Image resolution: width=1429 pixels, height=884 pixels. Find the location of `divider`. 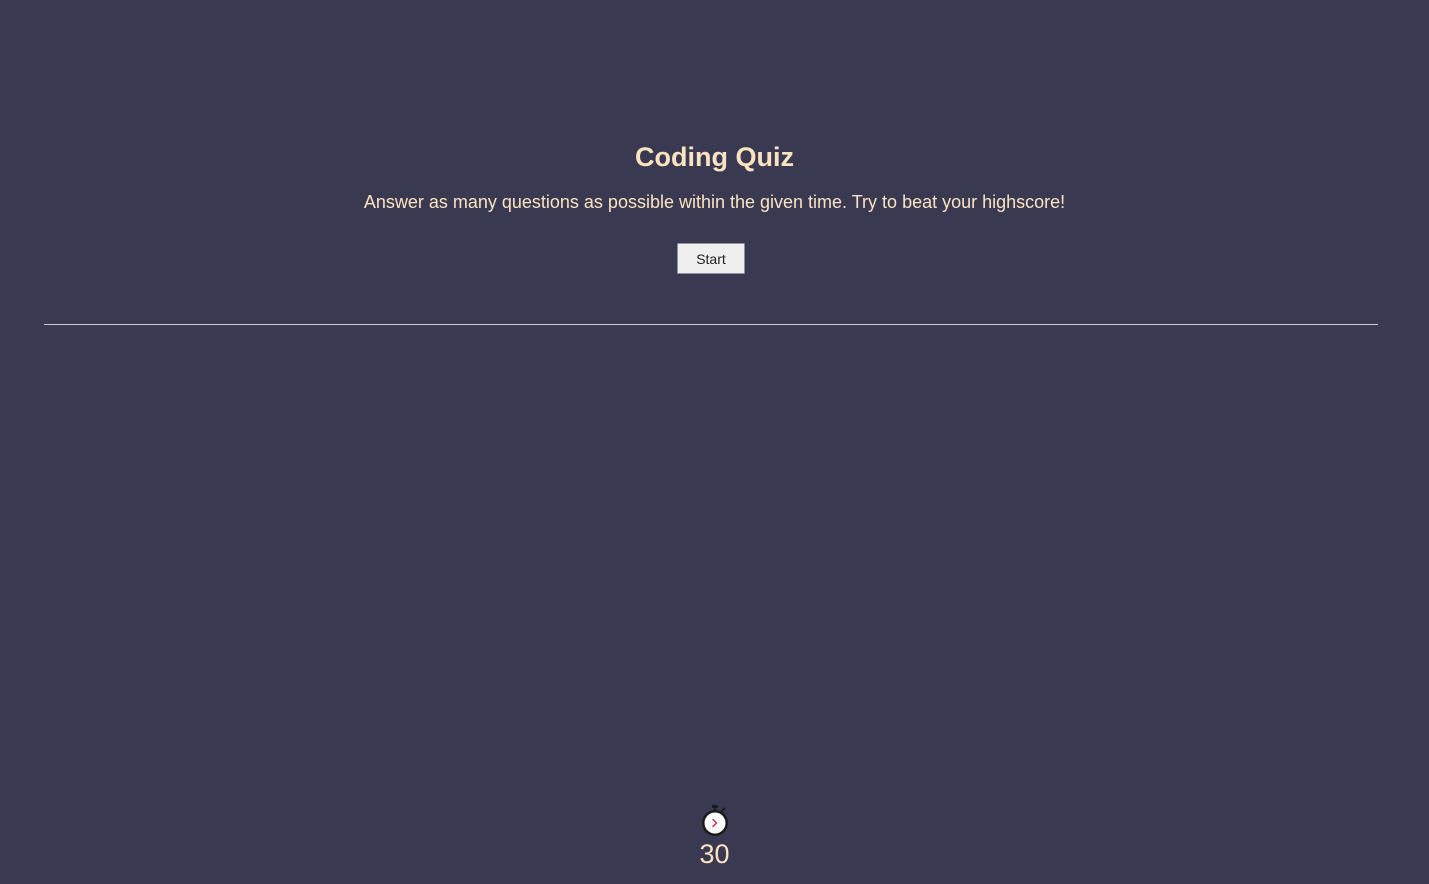

divider is located at coordinates (711, 324).